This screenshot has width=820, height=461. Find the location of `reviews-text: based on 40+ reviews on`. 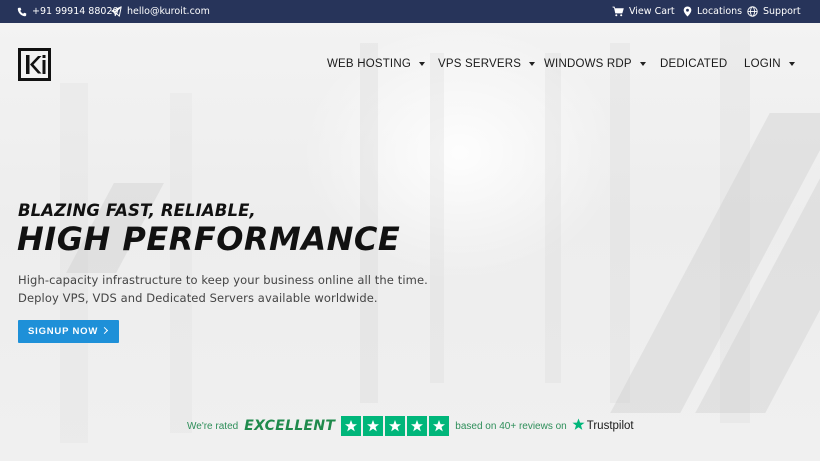

reviews-text: based on 40+ reviews on is located at coordinates (511, 426).